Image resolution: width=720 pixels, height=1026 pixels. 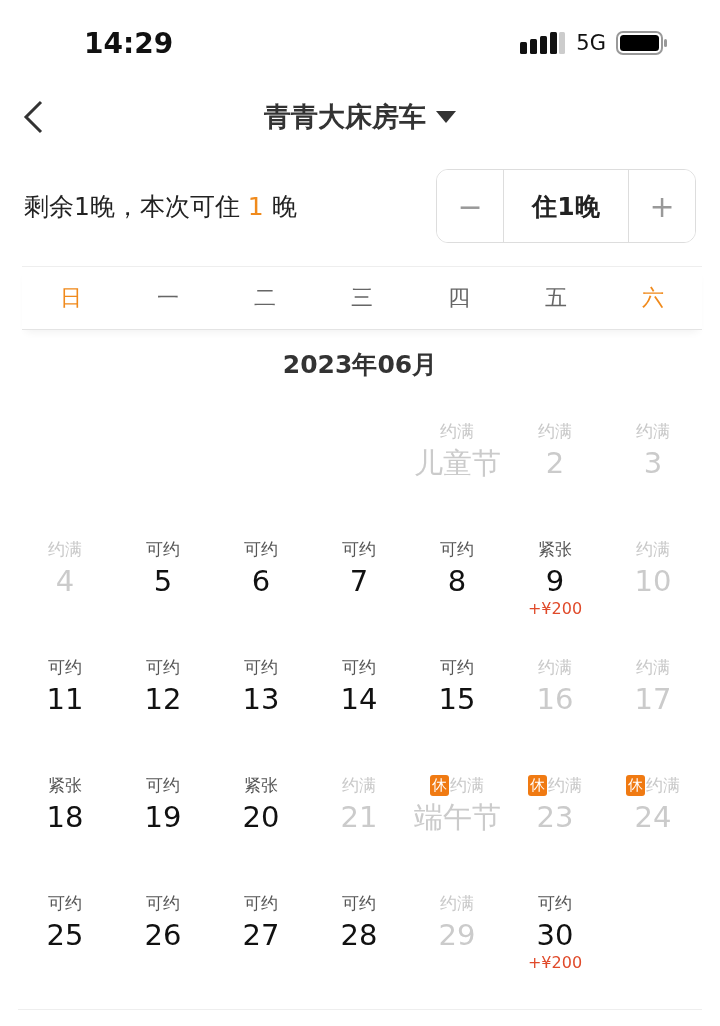 I want to click on page-title: 青青大床房车, so click(x=345, y=117).